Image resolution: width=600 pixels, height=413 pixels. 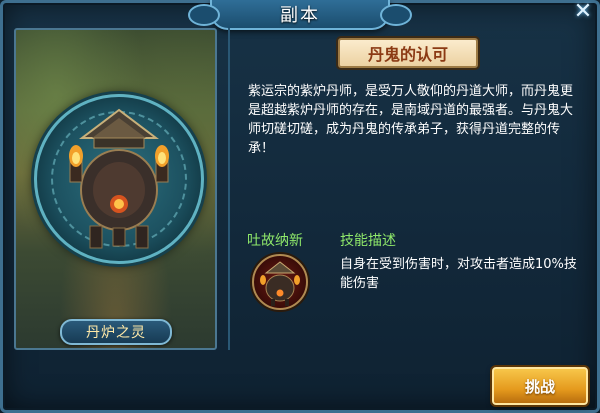 I want to click on challenge-button: 挑战, so click(x=540, y=386).